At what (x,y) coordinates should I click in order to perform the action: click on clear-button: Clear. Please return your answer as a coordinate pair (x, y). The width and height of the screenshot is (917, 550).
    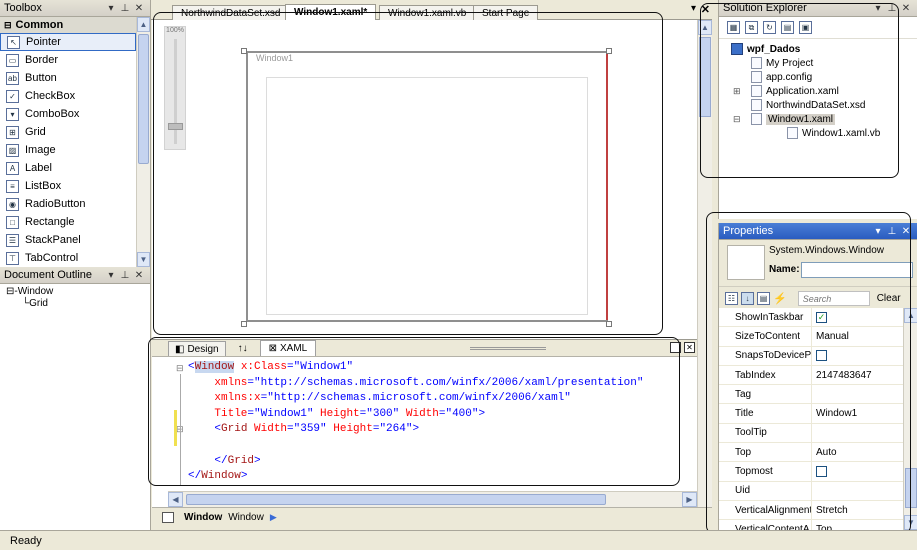
    Looking at the image, I should click on (889, 298).